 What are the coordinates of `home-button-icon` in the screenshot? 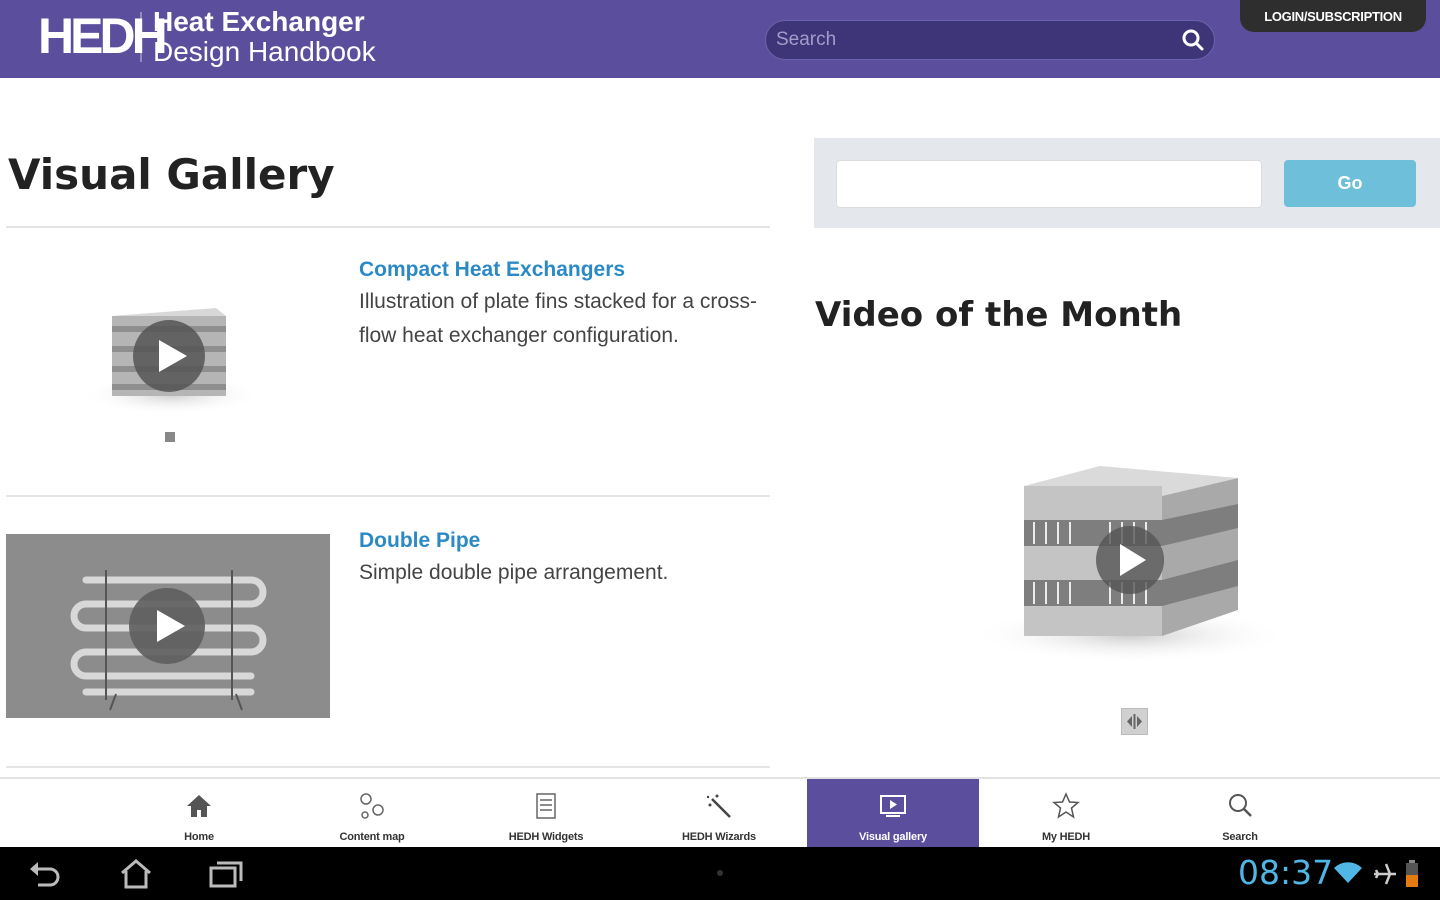 It's located at (136, 874).